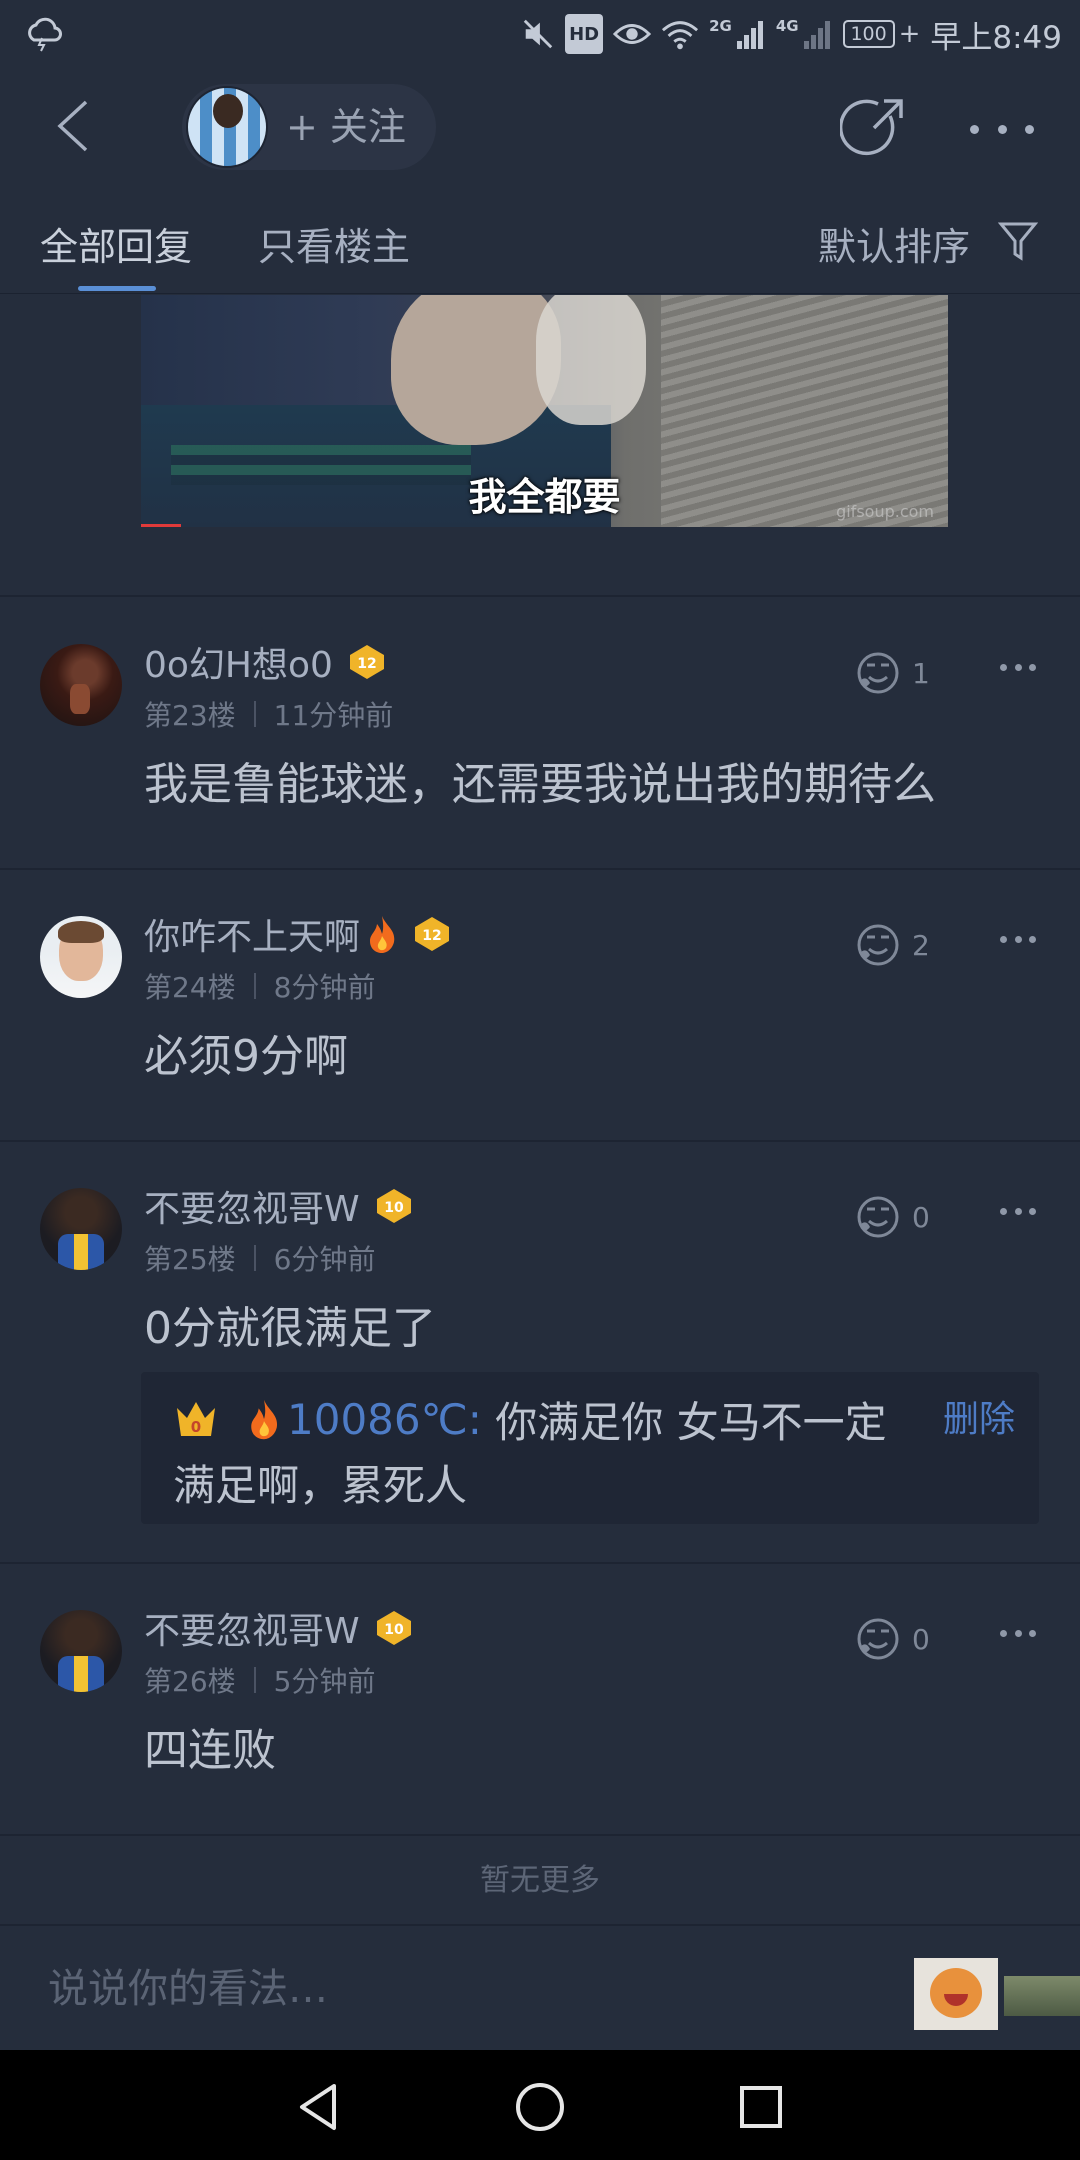 The image size is (1080, 2160). What do you see at coordinates (481, 1419) in the screenshot?
I see `sub-reply-colon: :` at bounding box center [481, 1419].